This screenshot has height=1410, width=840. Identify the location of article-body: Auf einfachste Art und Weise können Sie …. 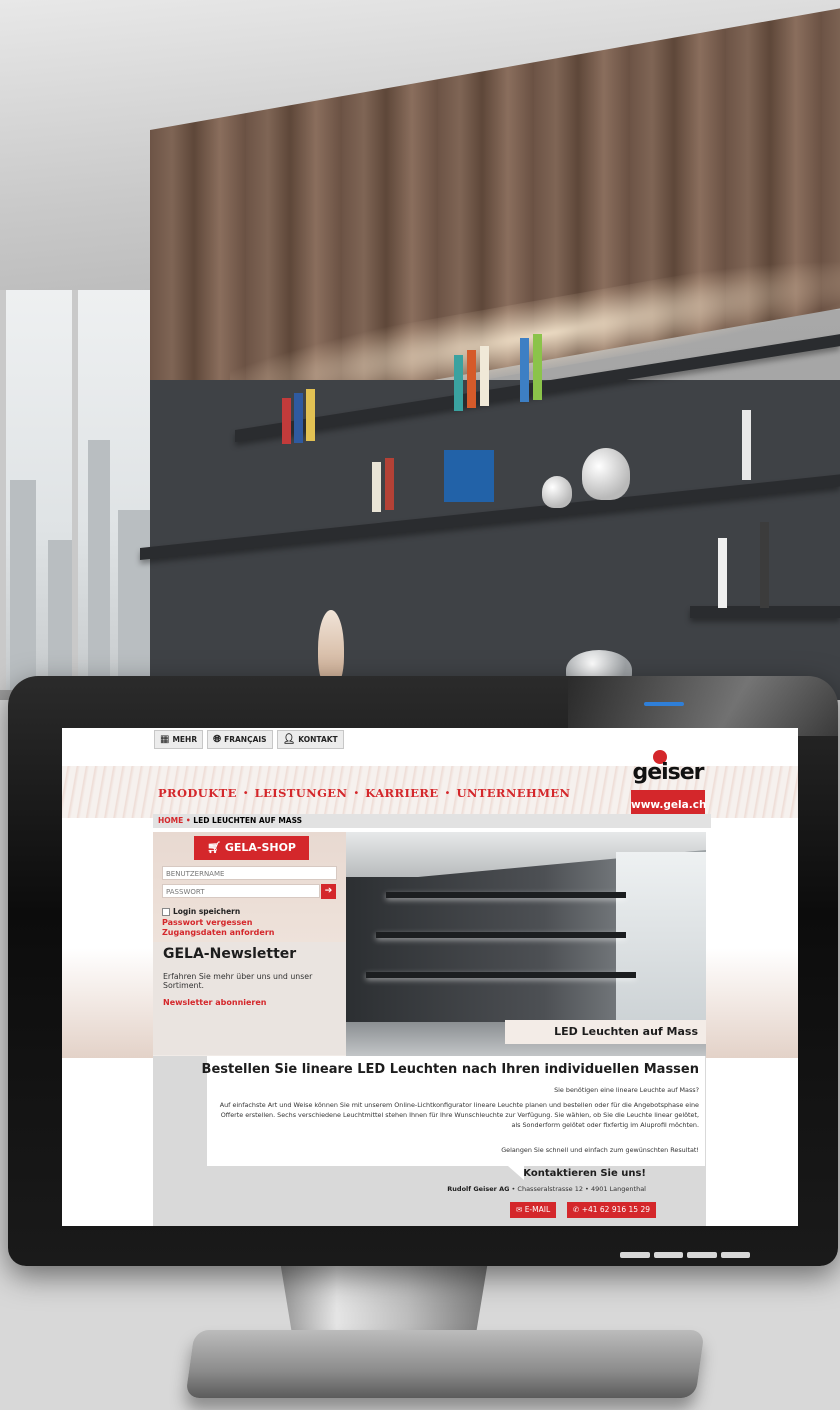
(459, 1115).